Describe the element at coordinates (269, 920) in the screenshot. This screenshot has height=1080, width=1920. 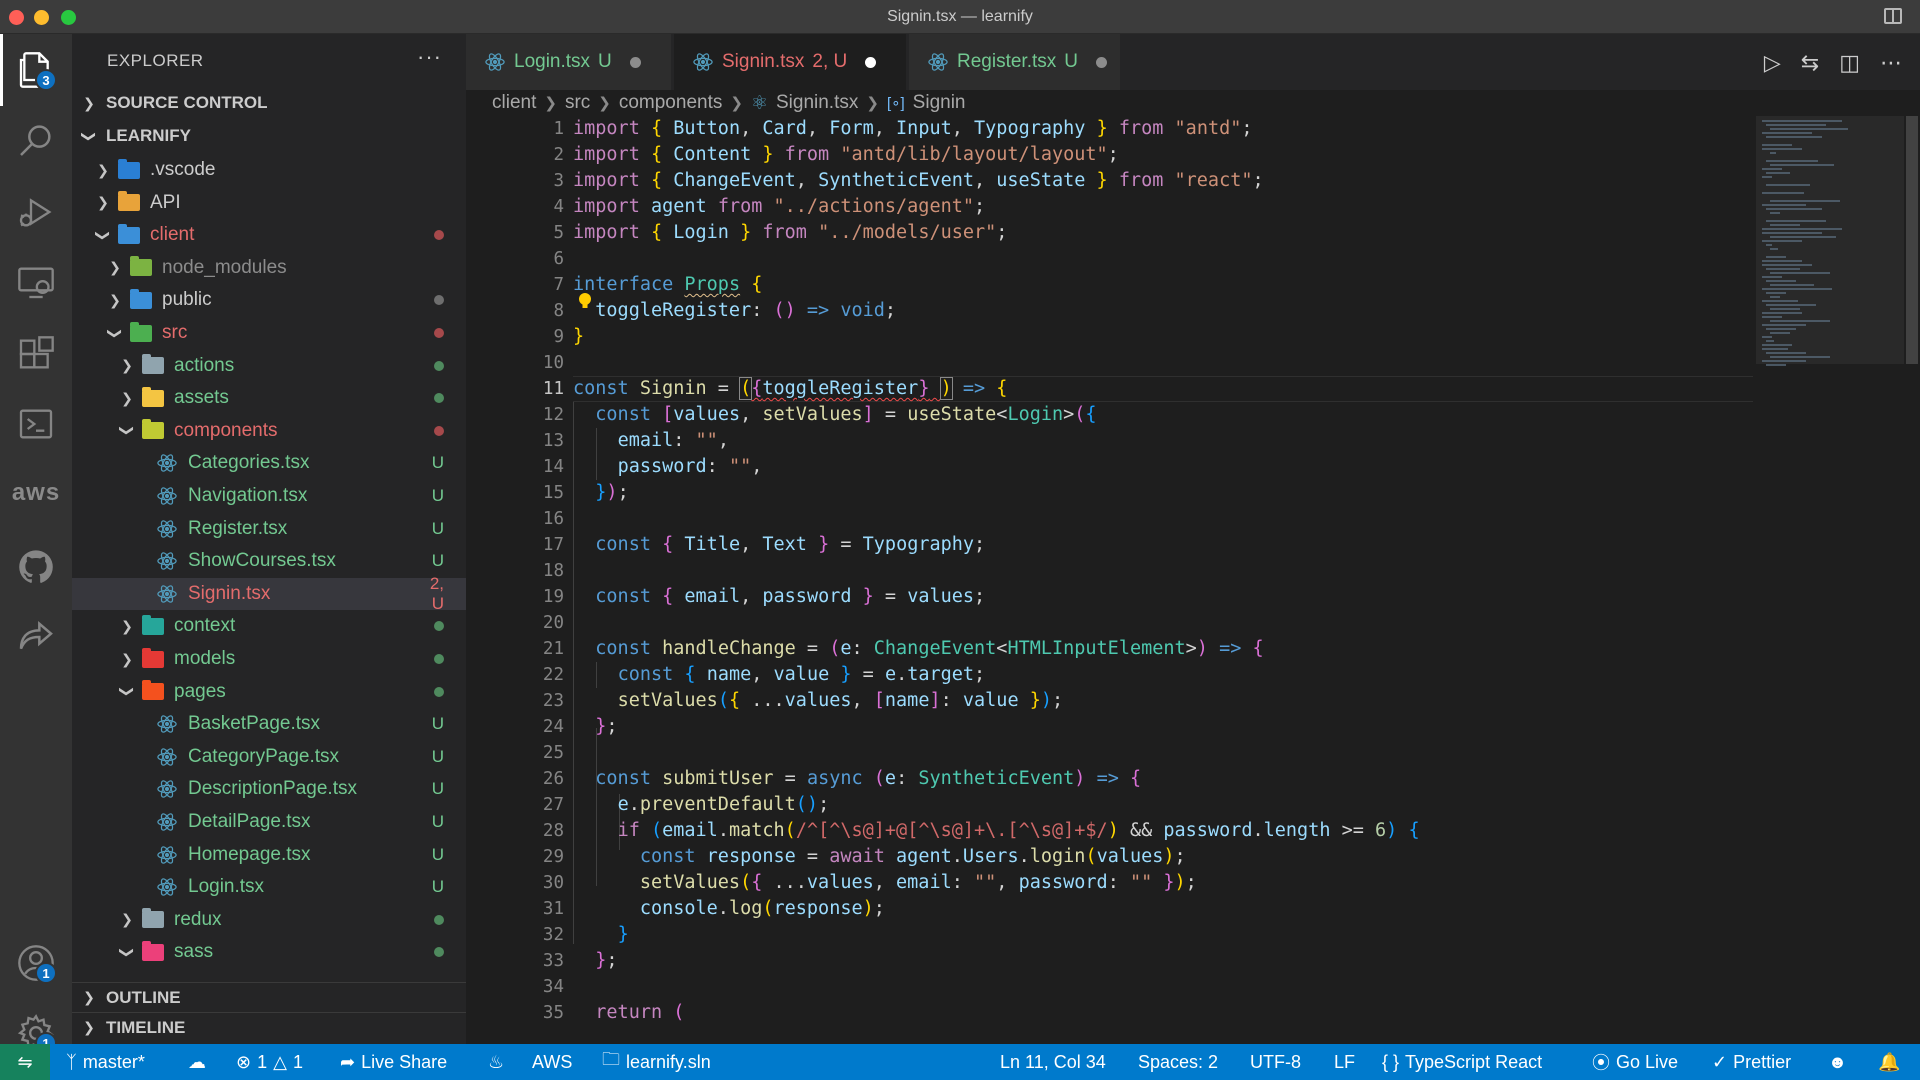
I see `tree-folder: ❯ redux` at that location.